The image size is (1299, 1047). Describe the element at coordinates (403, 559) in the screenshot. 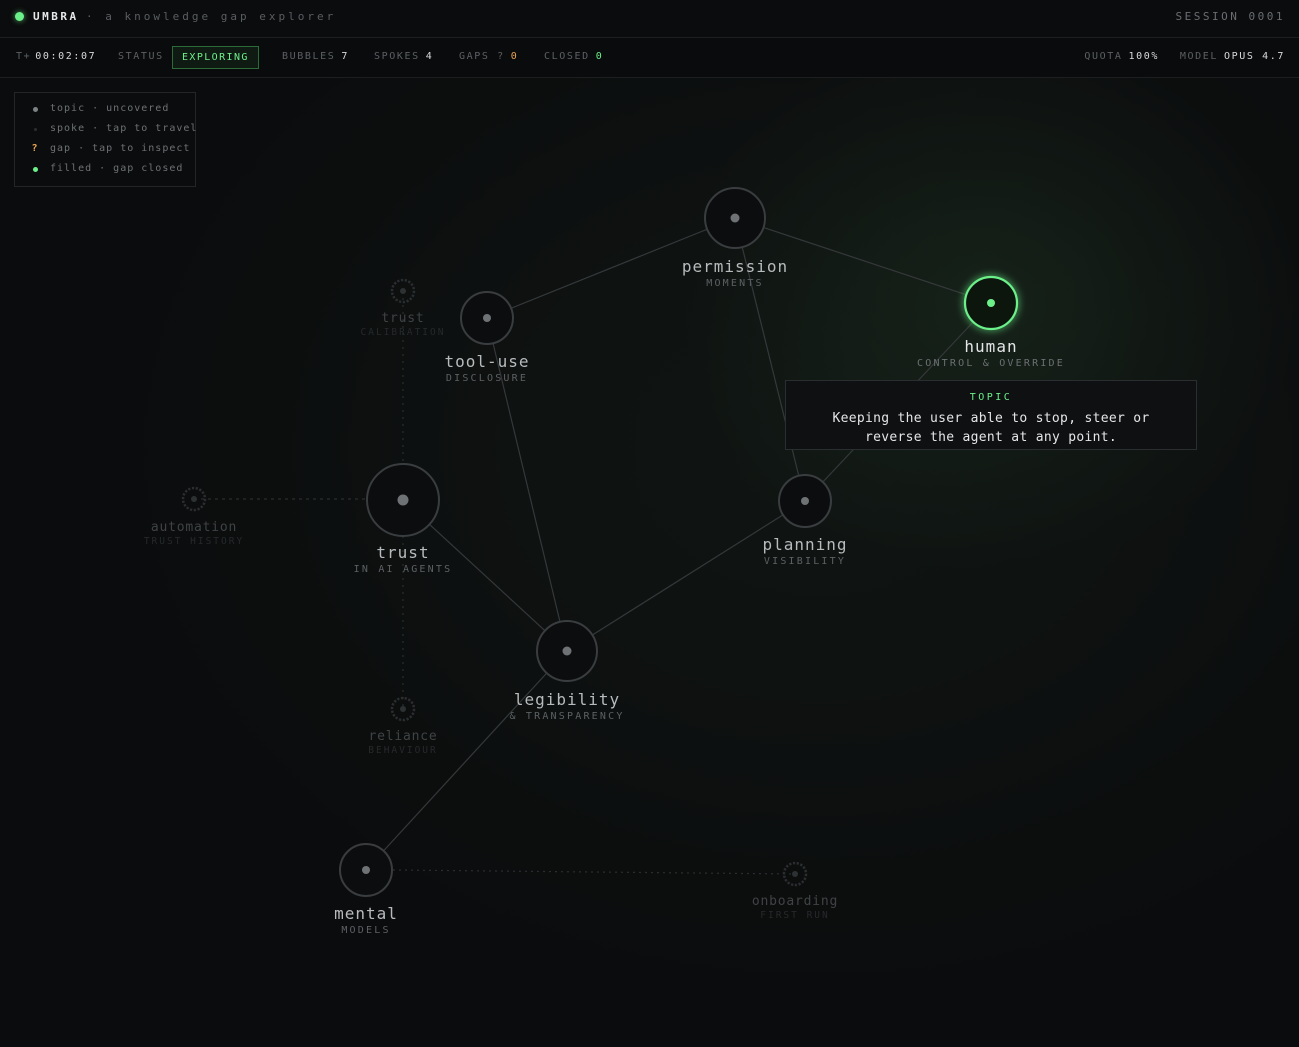

I see `node-label-trust: trust IN AI AGENTS` at that location.